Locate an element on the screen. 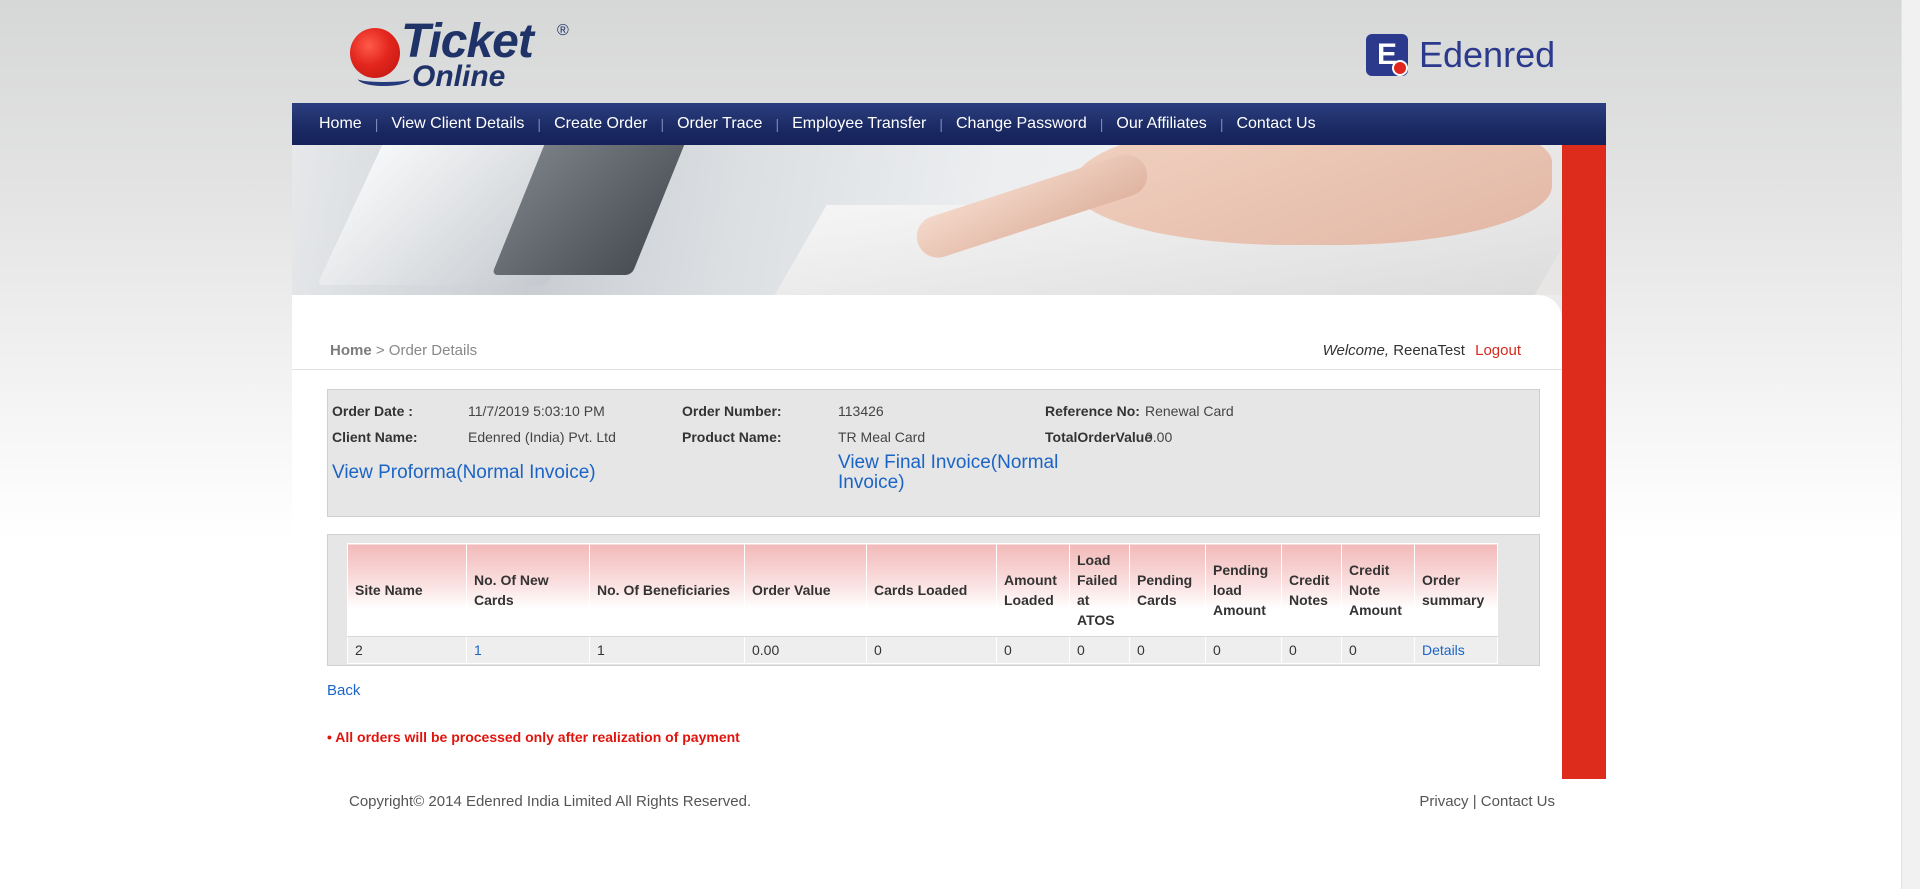  order-date-label: Order Date : is located at coordinates (372, 411).